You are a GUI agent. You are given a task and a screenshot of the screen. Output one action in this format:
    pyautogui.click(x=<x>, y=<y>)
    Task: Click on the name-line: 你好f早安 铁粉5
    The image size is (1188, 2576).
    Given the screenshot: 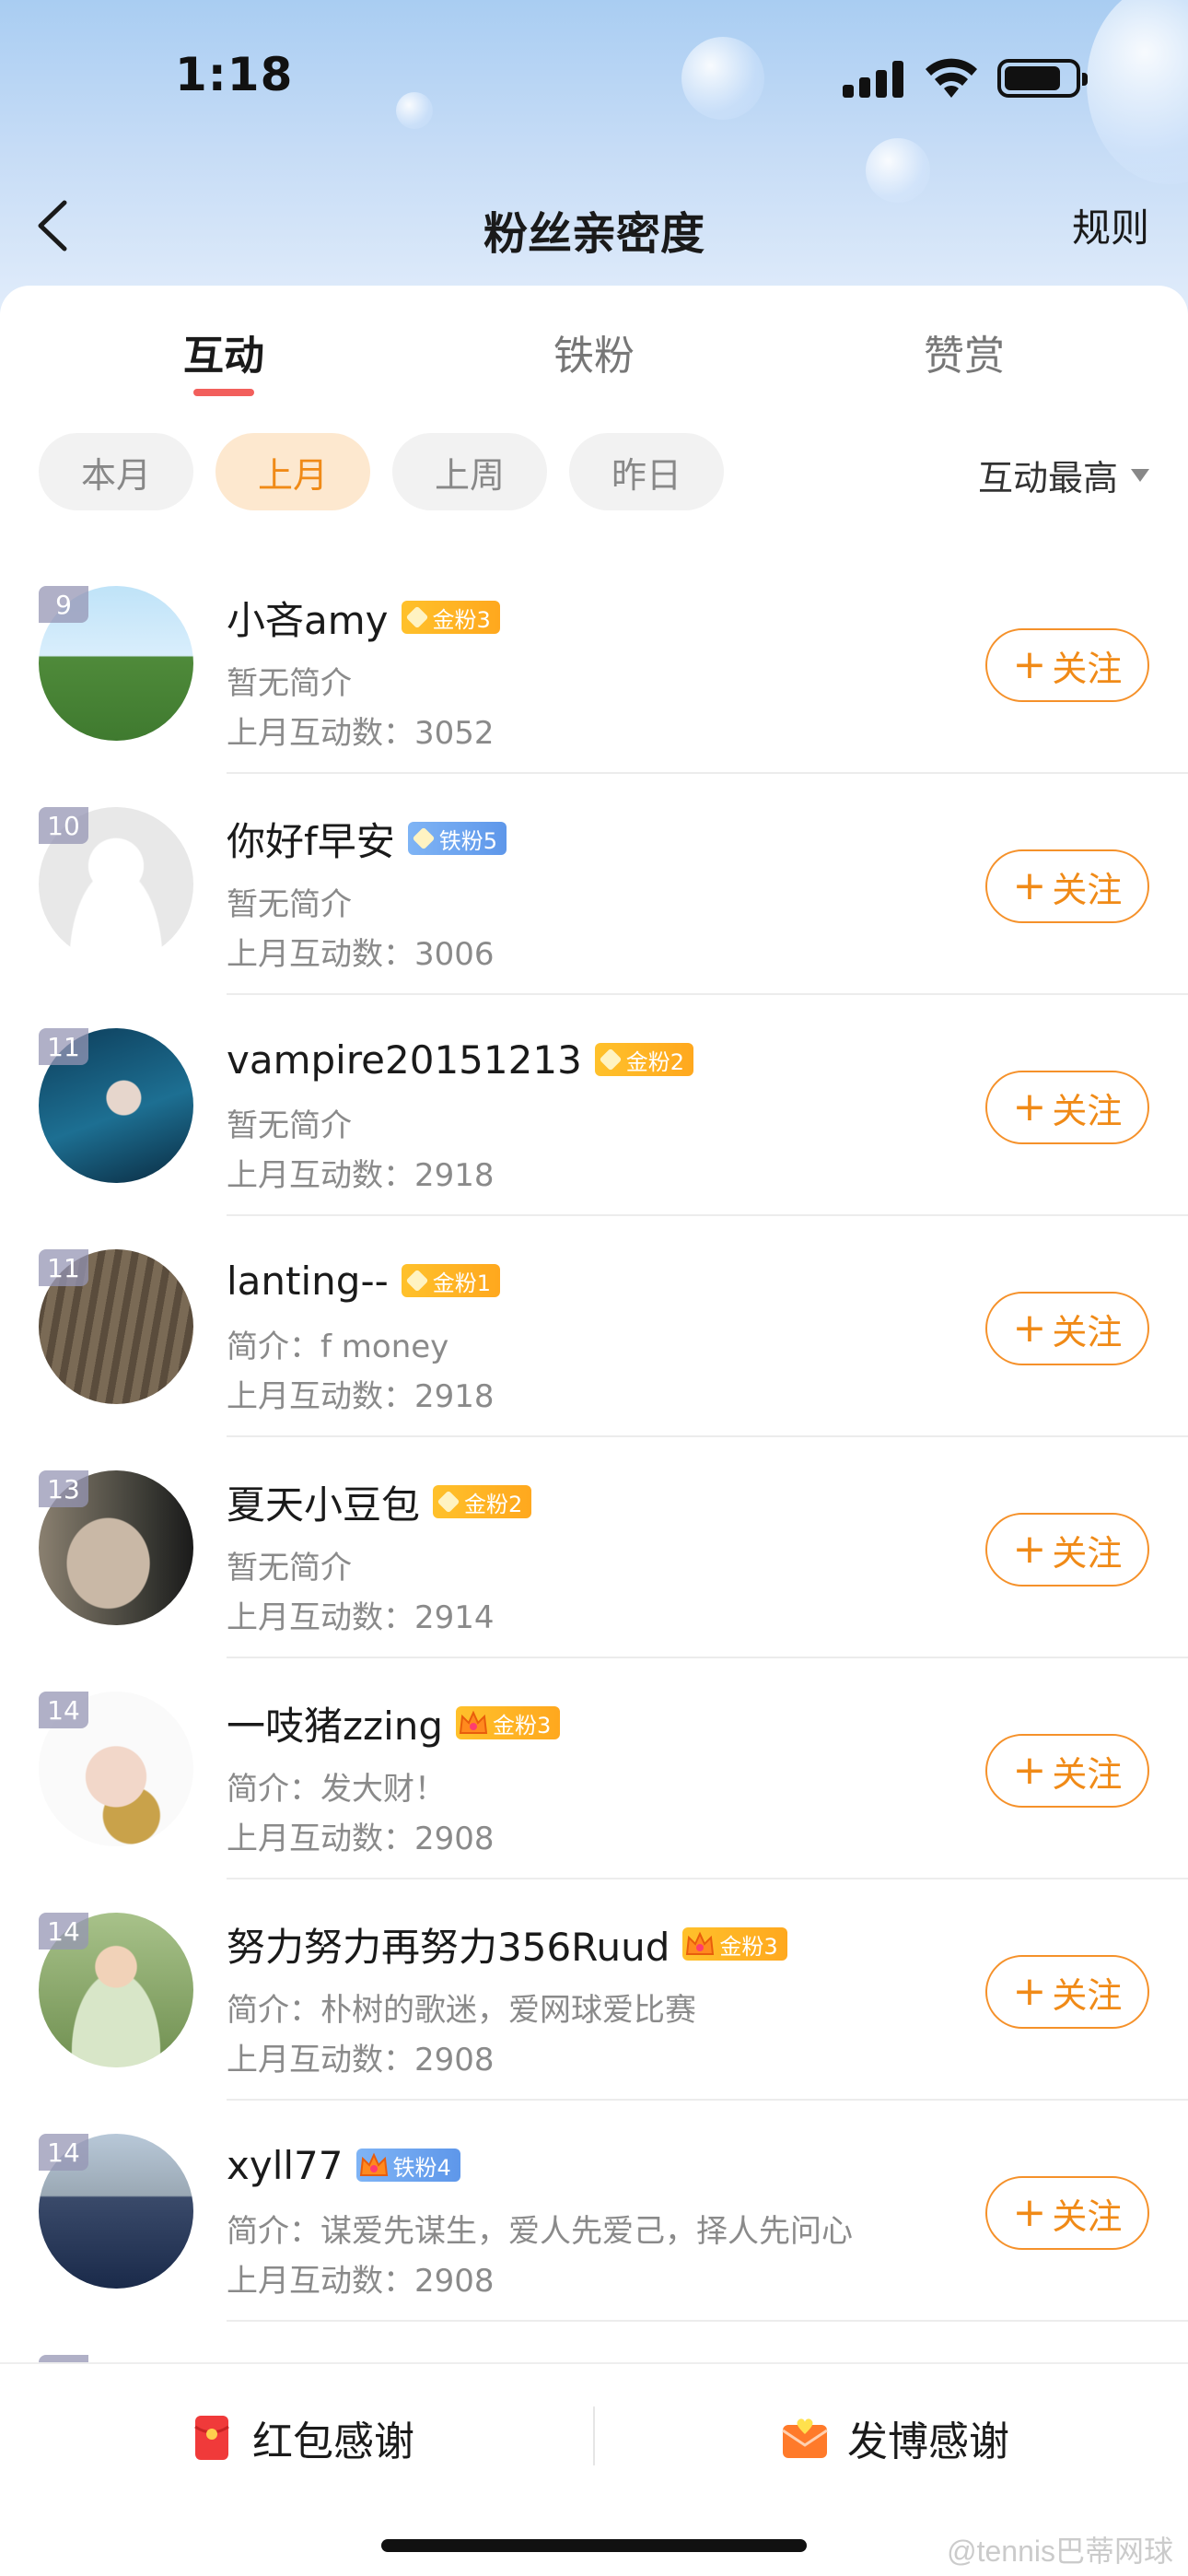 What is the action you would take?
    pyautogui.click(x=367, y=838)
    